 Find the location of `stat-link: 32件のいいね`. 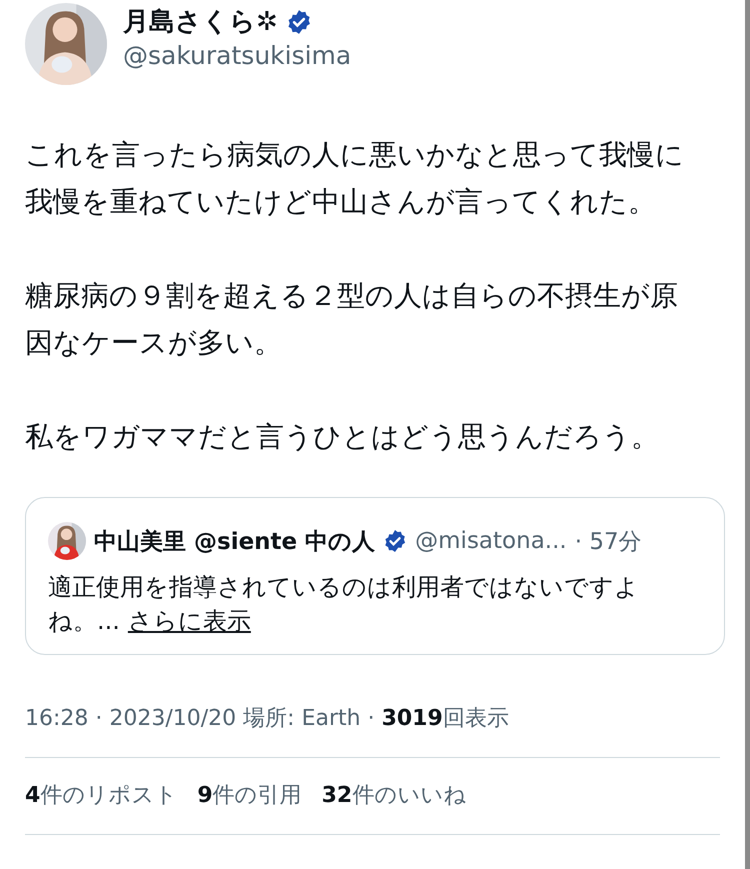

stat-link: 32件のいいね is located at coordinates (394, 795).